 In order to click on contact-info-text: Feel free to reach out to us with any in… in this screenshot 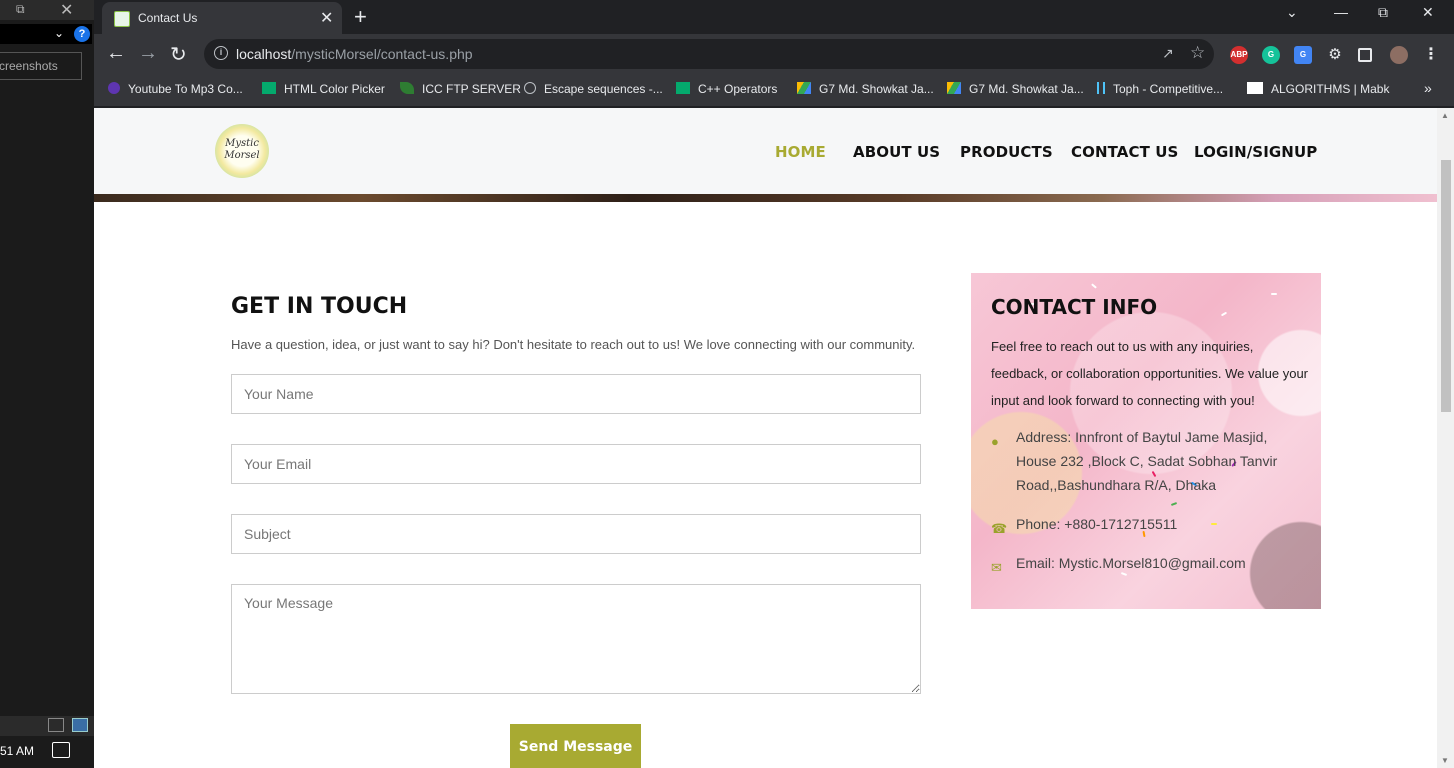, I will do `click(1150, 373)`.